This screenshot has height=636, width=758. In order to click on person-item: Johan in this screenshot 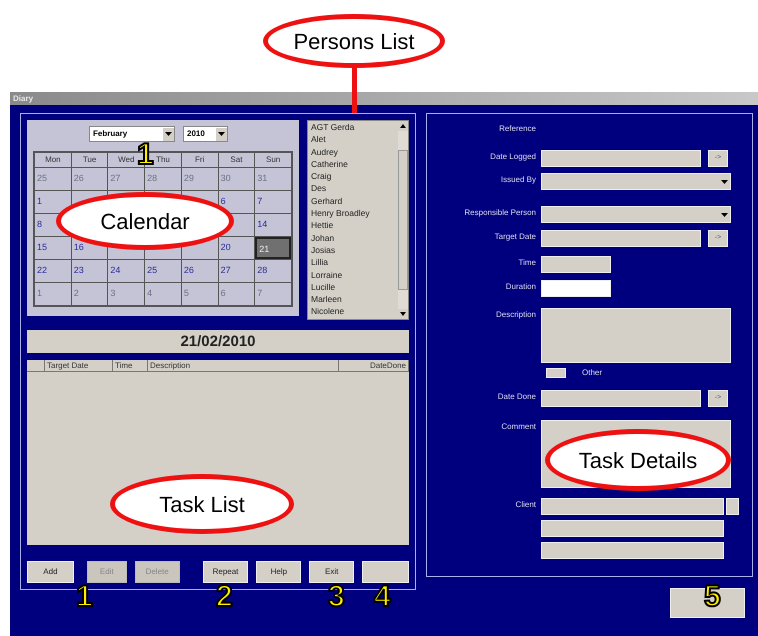, I will do `click(354, 238)`.